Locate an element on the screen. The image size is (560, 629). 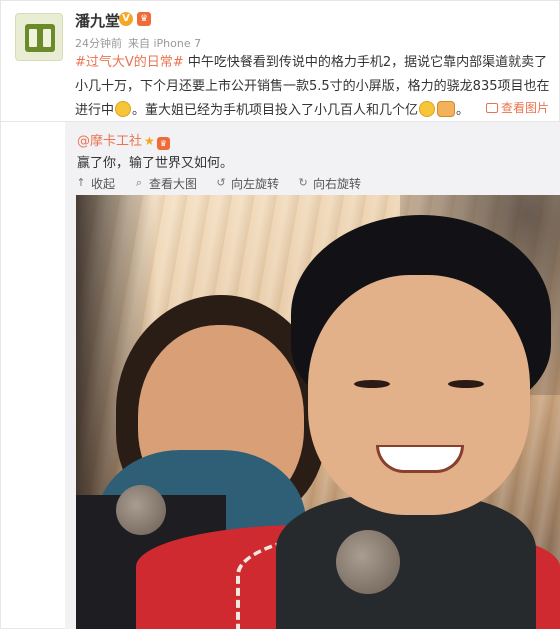
view-image-link: 查看图片 is located at coordinates (517, 107).